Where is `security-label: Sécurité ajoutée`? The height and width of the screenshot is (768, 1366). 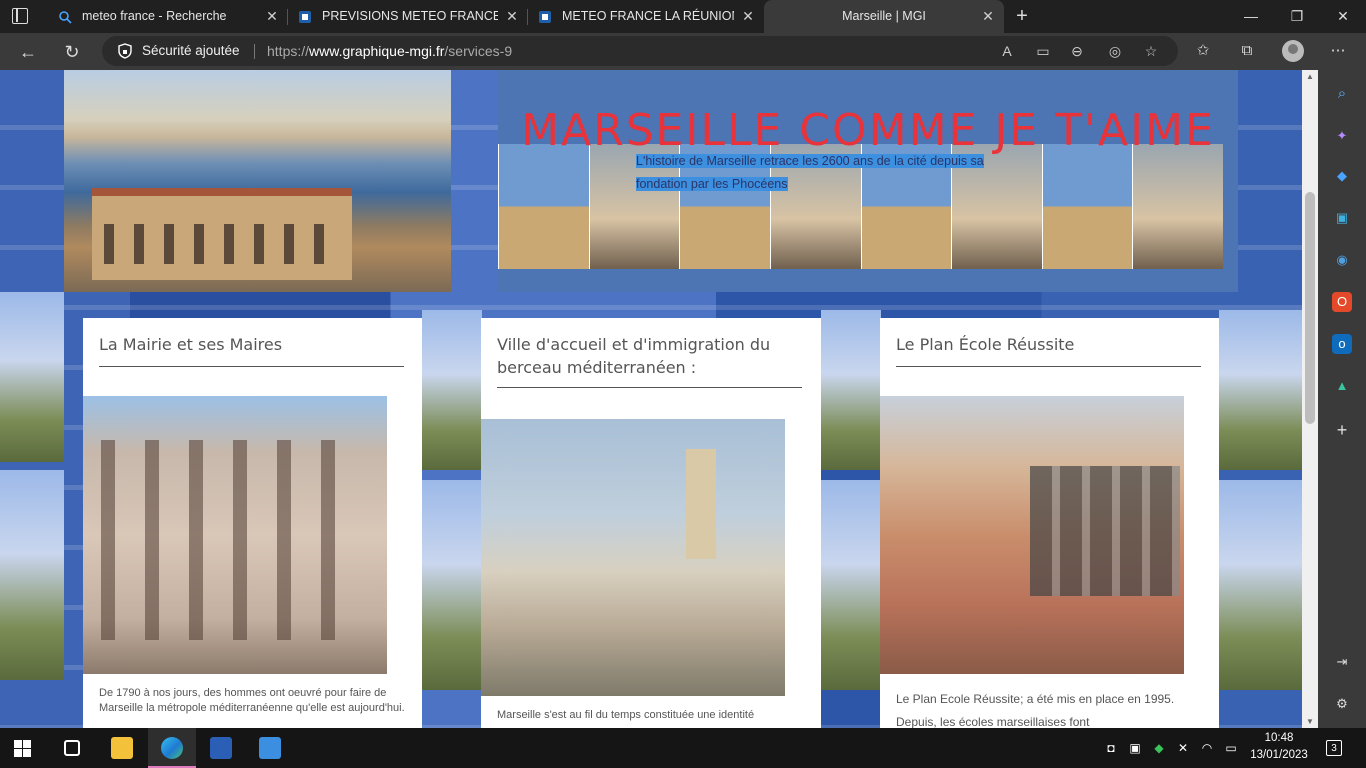 security-label: Sécurité ajoutée is located at coordinates (191, 51).